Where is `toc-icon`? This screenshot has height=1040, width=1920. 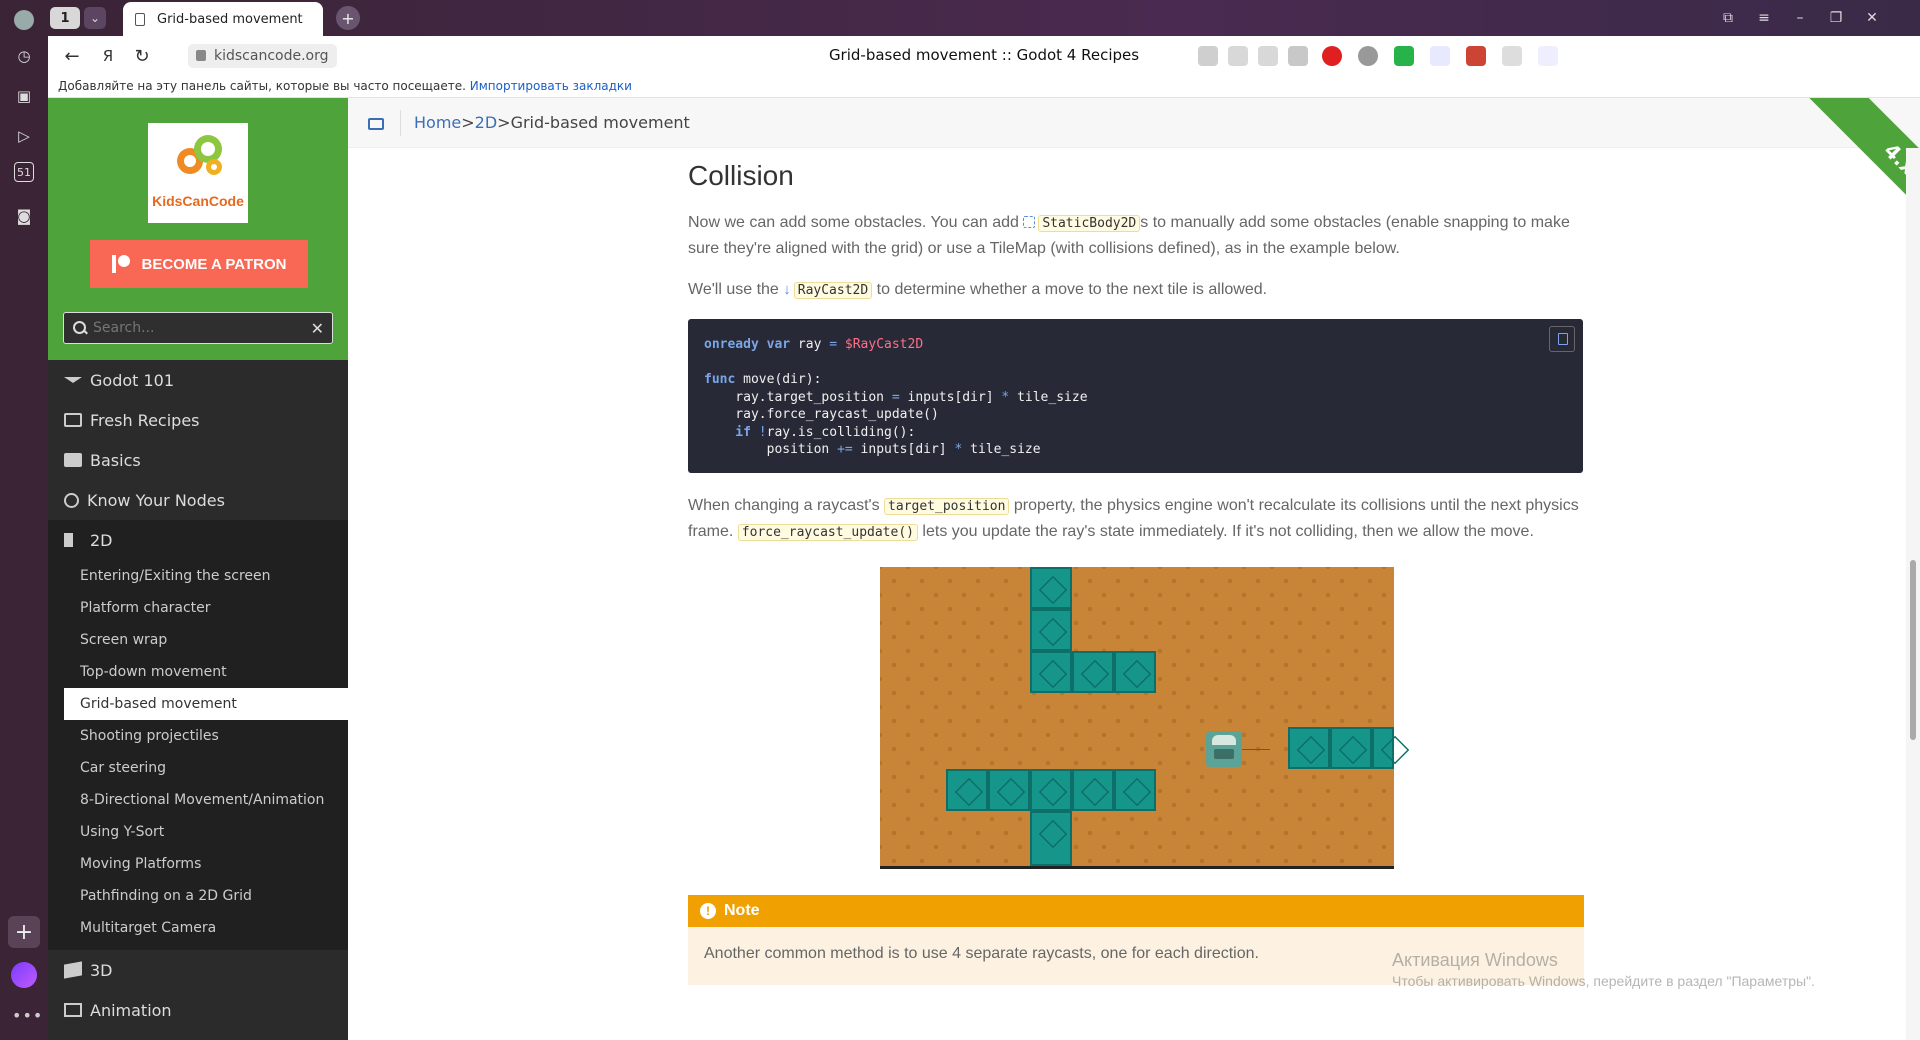 toc-icon is located at coordinates (376, 124).